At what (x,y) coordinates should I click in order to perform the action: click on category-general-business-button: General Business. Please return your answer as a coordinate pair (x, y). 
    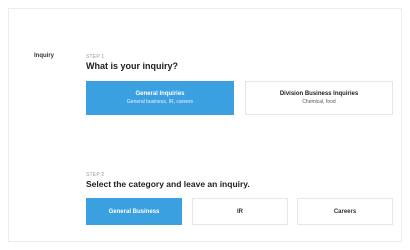
    Looking at the image, I should click on (134, 211).